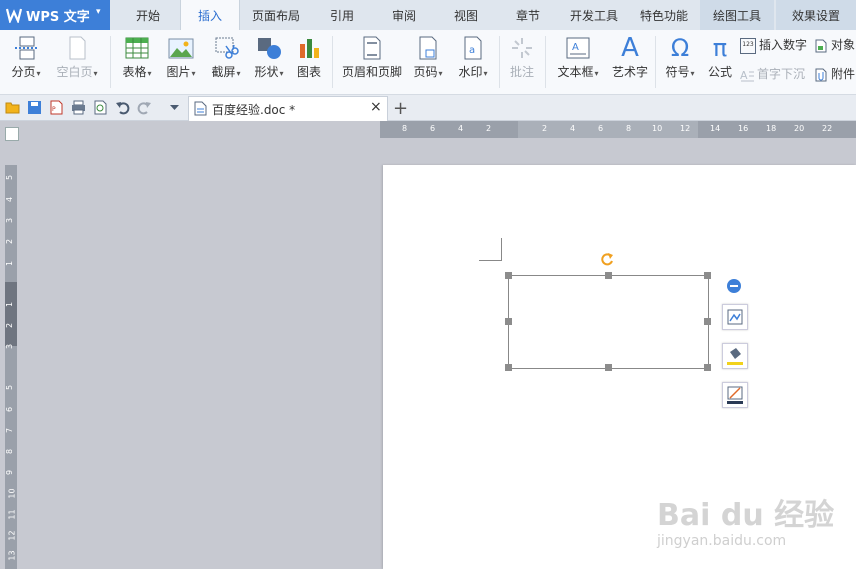 The image size is (856, 569). What do you see at coordinates (372, 57) in the screenshot?
I see `header-footer-button: 页眉和页脚` at bounding box center [372, 57].